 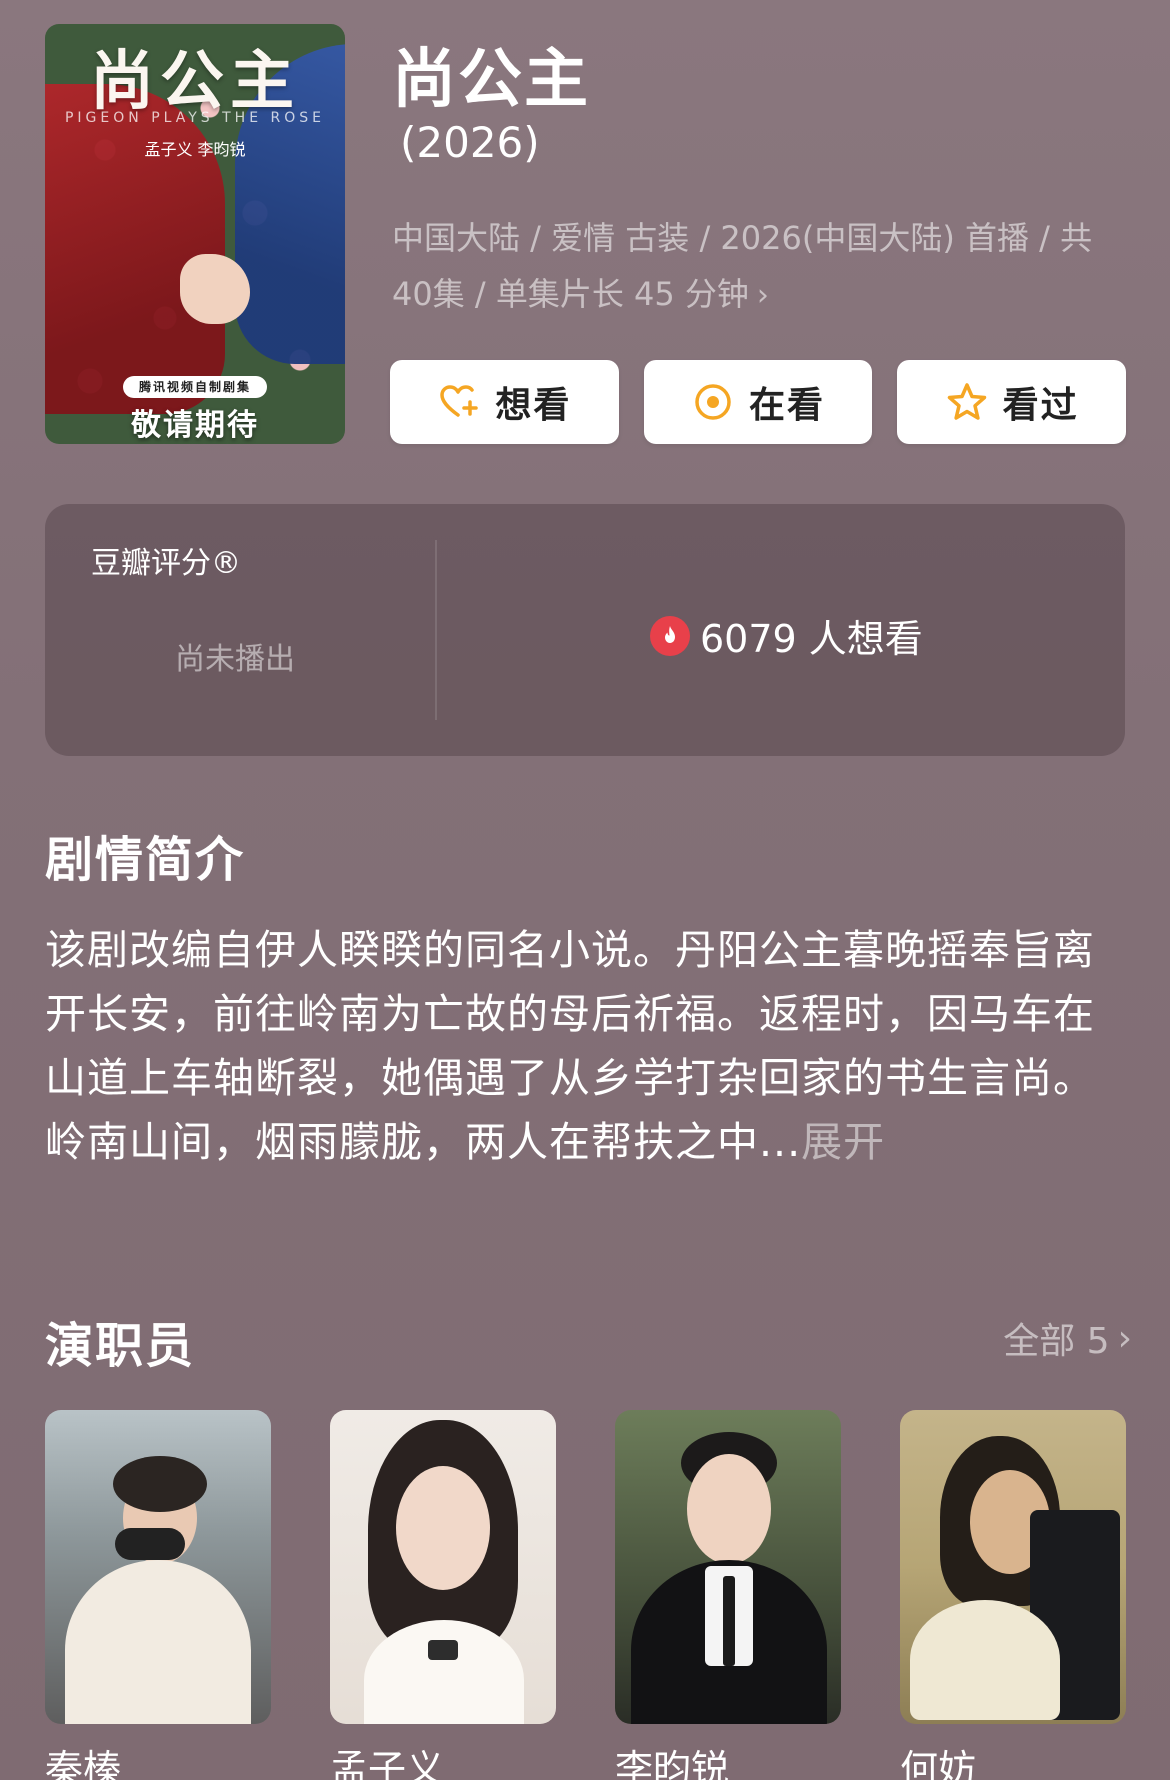 What do you see at coordinates (570, 294) in the screenshot?
I see `meta-line-2-text: 40集 / 单集片长 45 分钟` at bounding box center [570, 294].